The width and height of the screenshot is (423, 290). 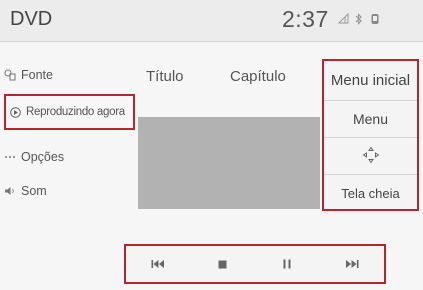 What do you see at coordinates (370, 193) in the screenshot?
I see `tela-cheia-button: Tela cheia` at bounding box center [370, 193].